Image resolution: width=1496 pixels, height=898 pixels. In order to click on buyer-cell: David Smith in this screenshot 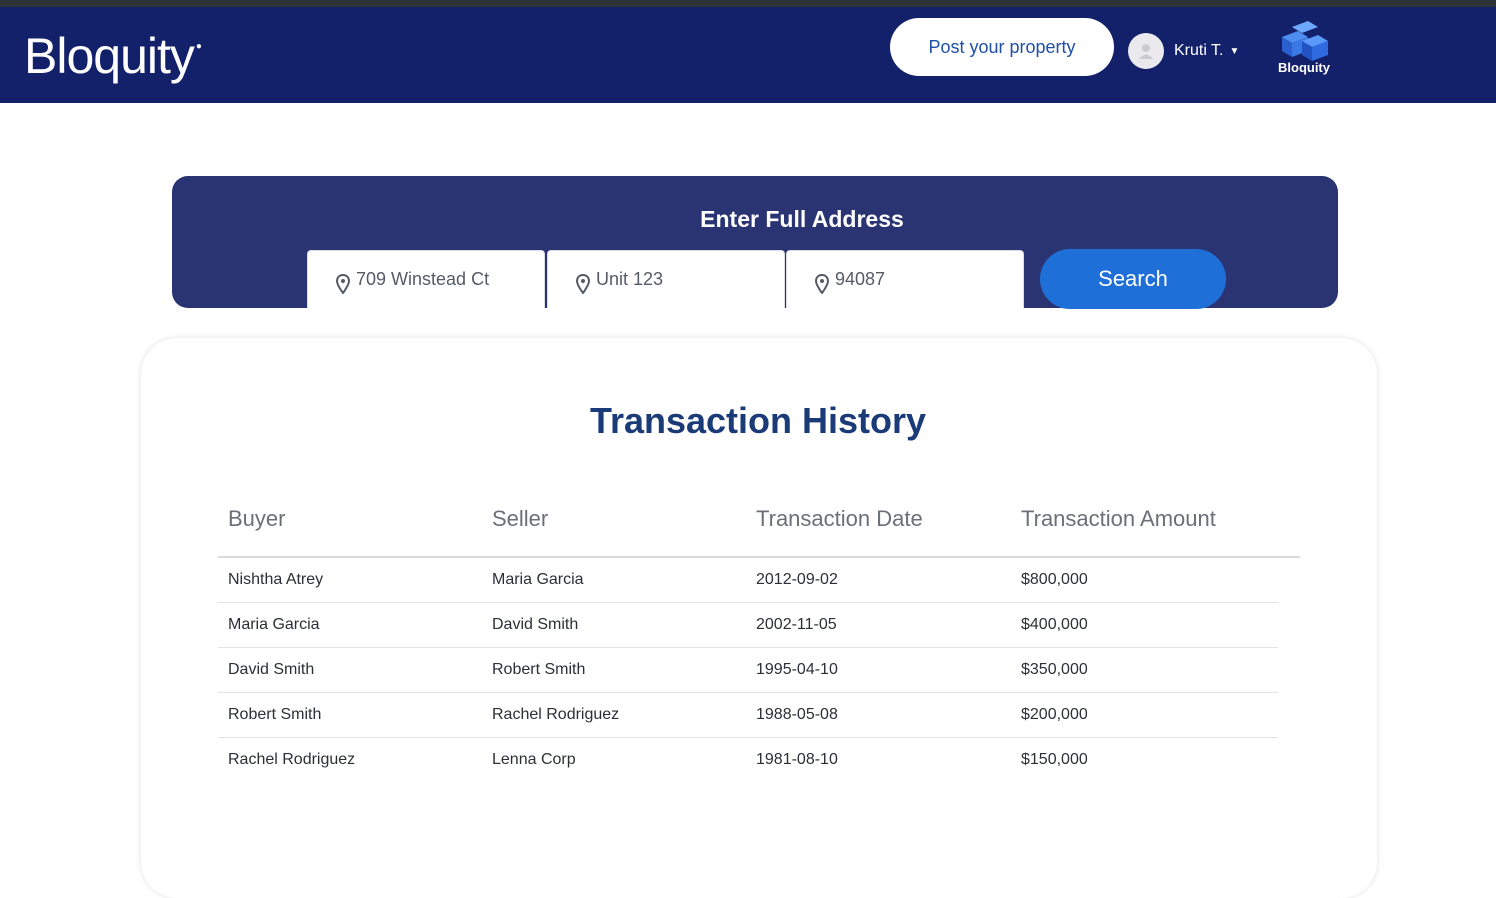, I will do `click(271, 669)`.